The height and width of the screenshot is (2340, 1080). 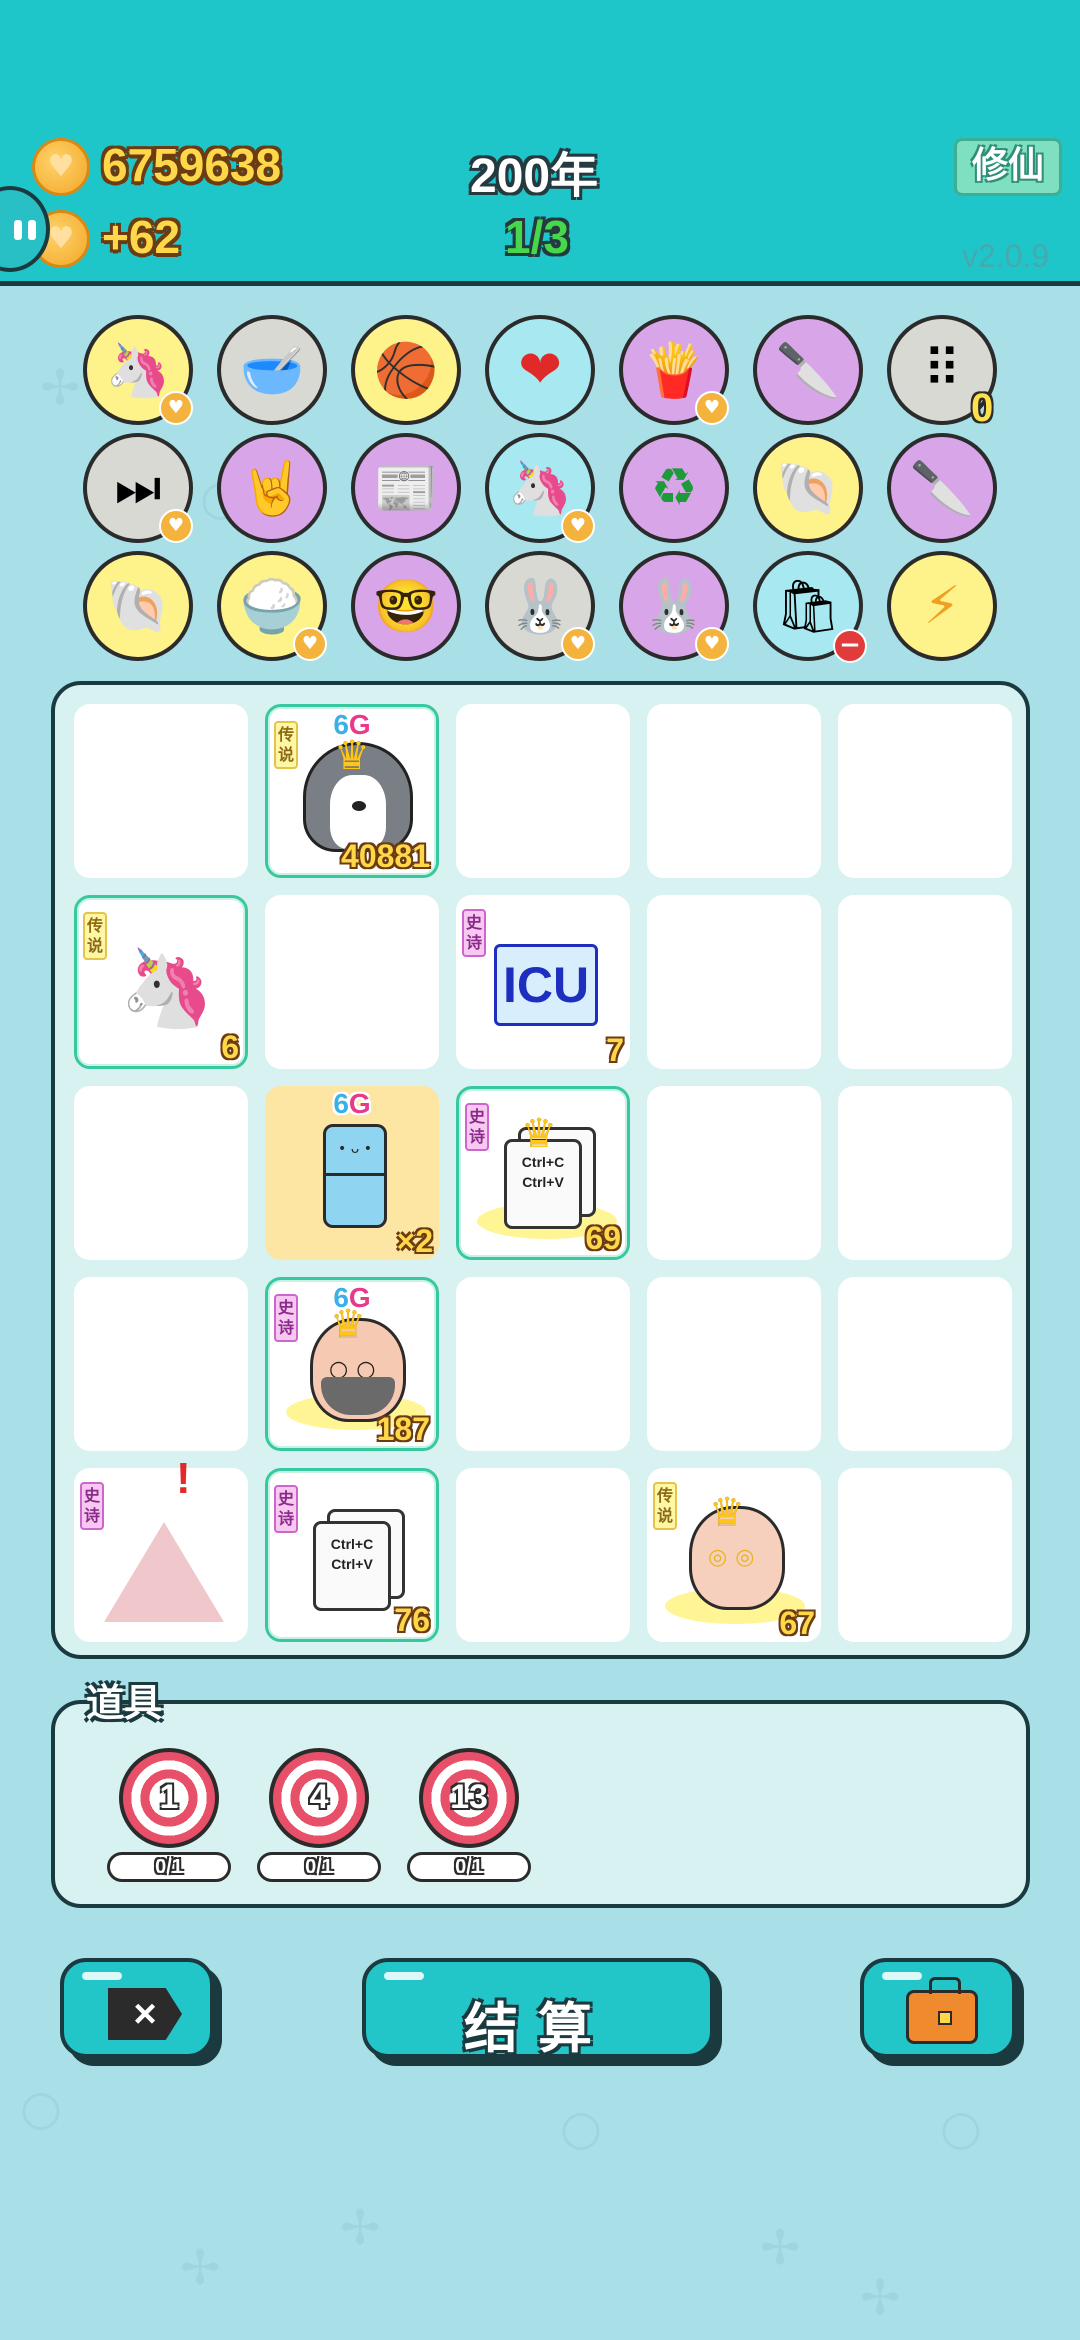 I want to click on board-cell-ctrl-paper: 史诗 Ctrl+C Ctrl+V 76, so click(x=352, y=1555).